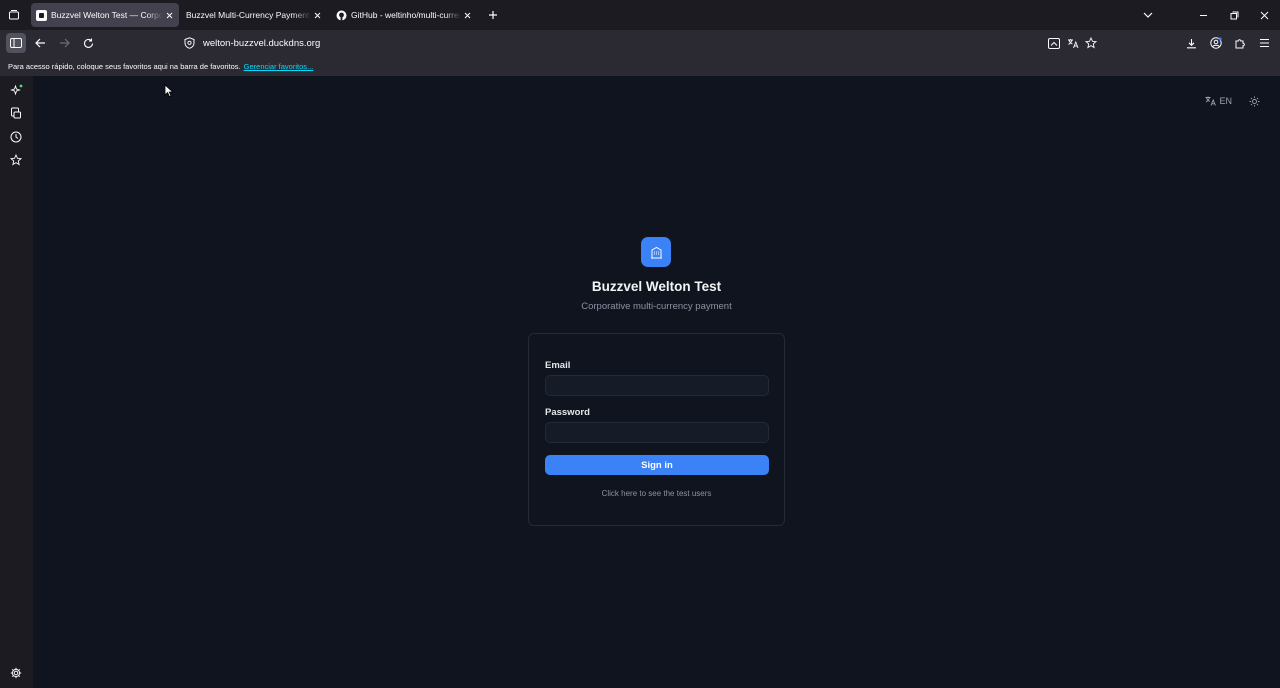 The width and height of the screenshot is (1280, 688). I want to click on language-label: EN, so click(1225, 101).